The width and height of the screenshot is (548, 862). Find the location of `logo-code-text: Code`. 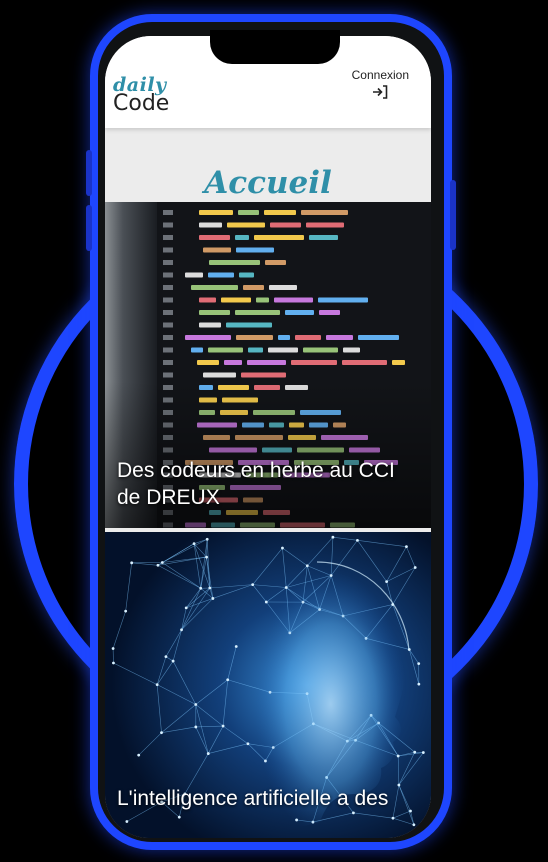

logo-code-text: Code is located at coordinates (141, 103).